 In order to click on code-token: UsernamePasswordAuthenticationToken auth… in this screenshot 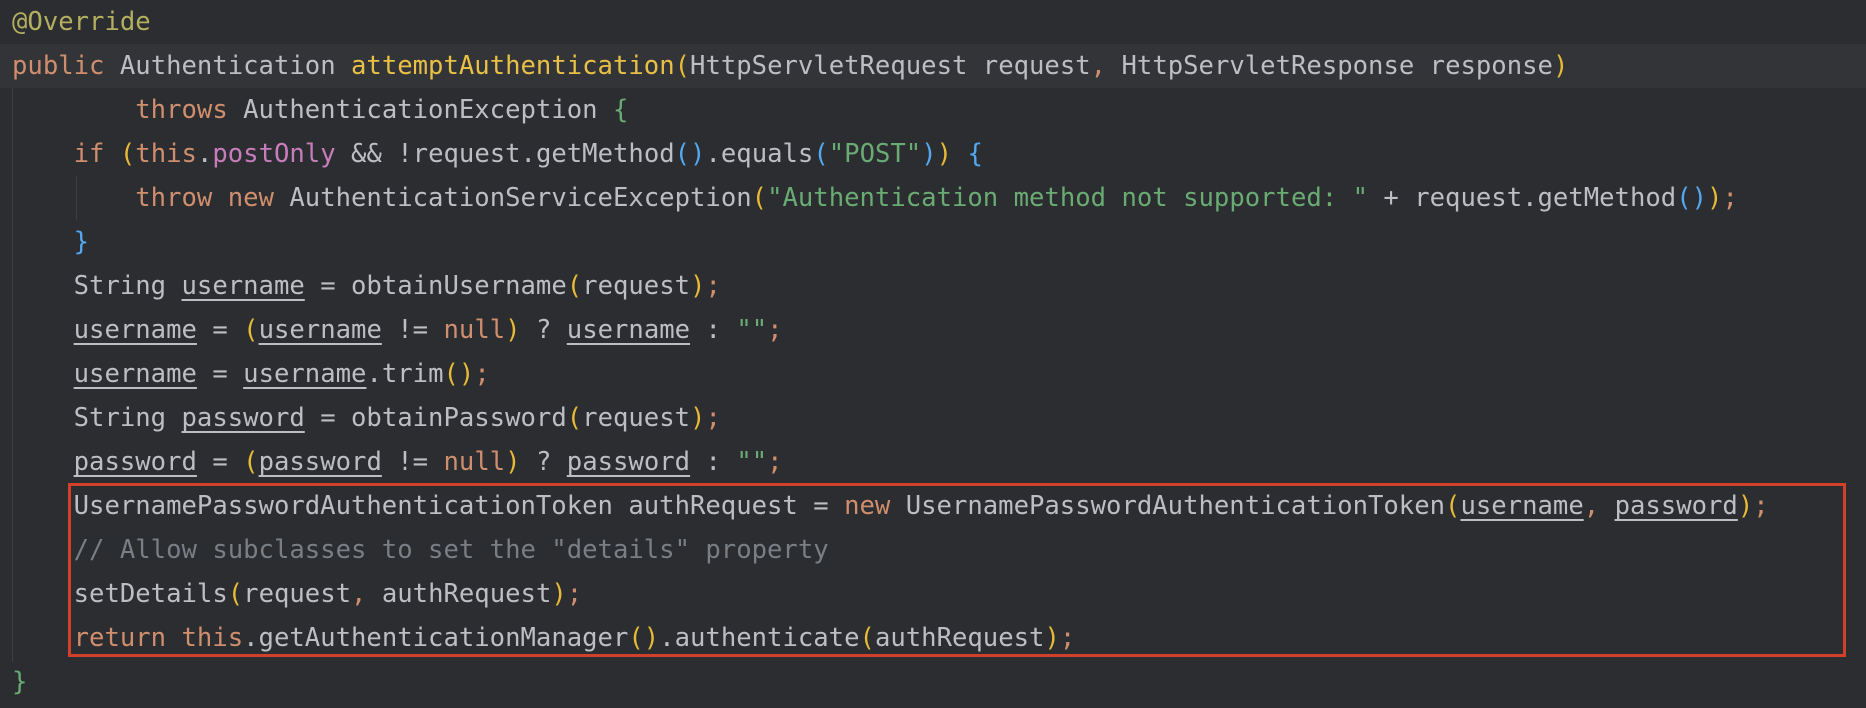, I will do `click(428, 506)`.